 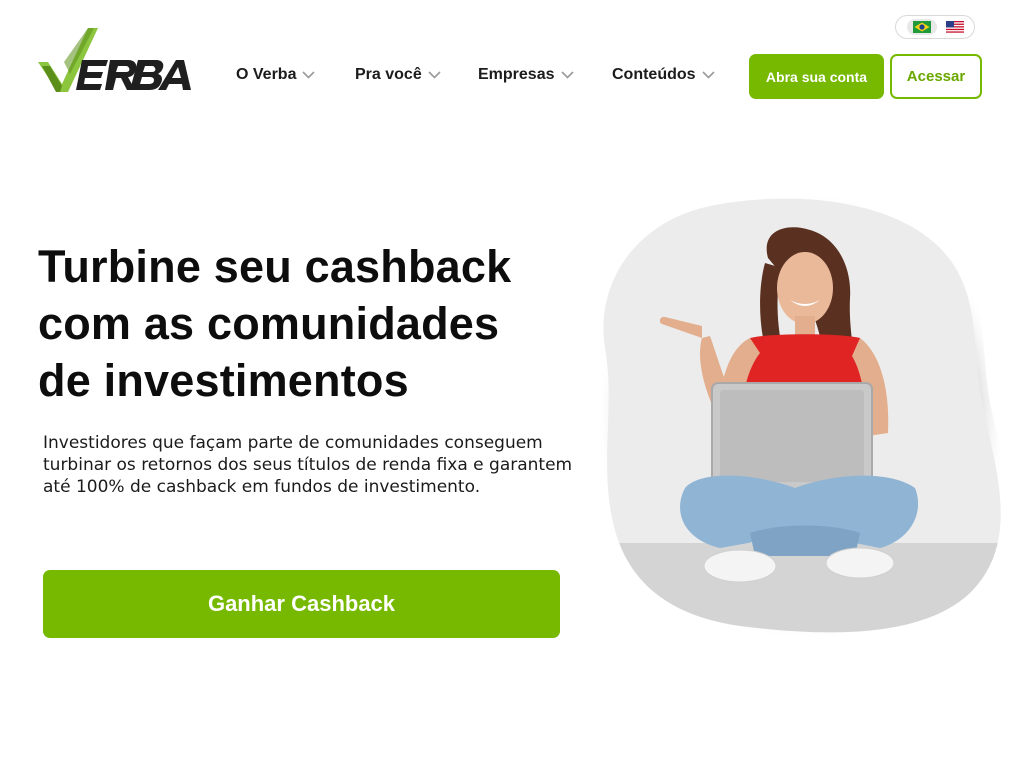 I want to click on nav-item-empresas: Empresas, so click(x=526, y=75).